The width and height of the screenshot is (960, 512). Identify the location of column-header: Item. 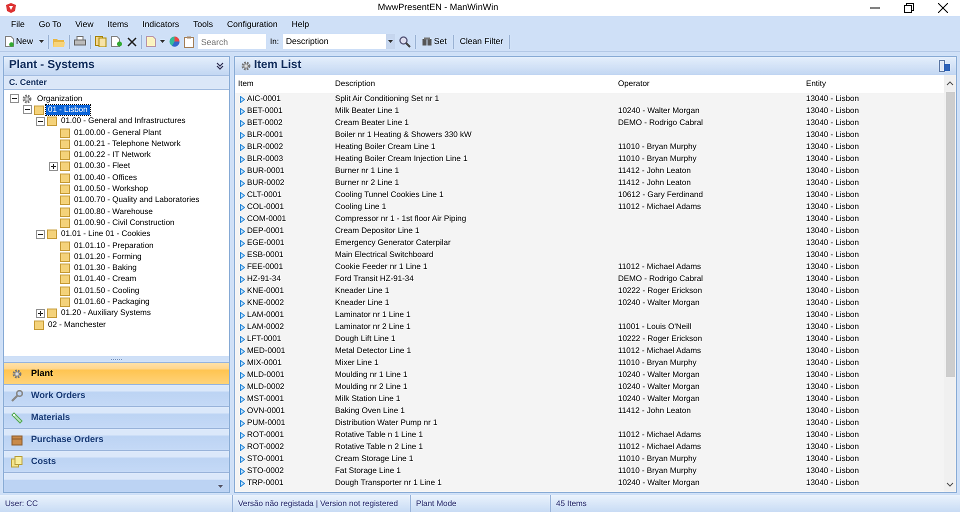
(283, 84).